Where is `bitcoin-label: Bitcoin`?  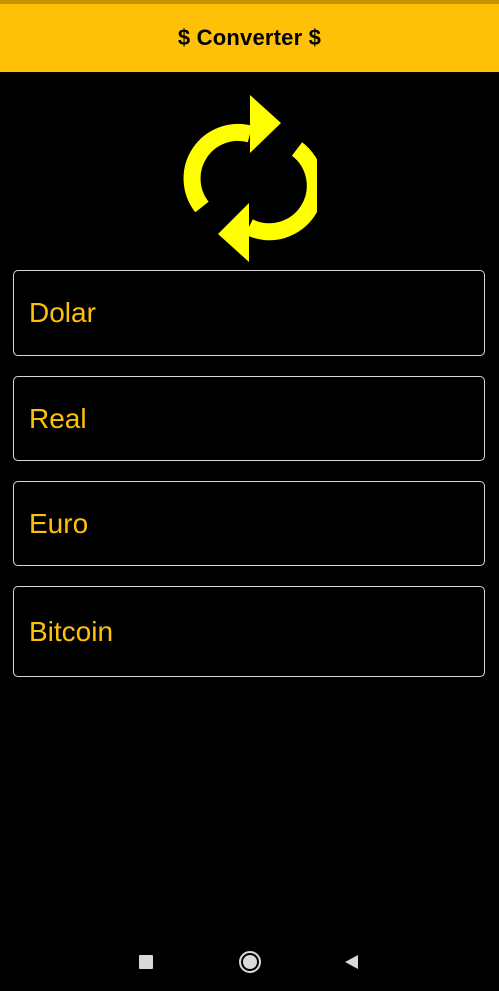 bitcoin-label: Bitcoin is located at coordinates (71, 631).